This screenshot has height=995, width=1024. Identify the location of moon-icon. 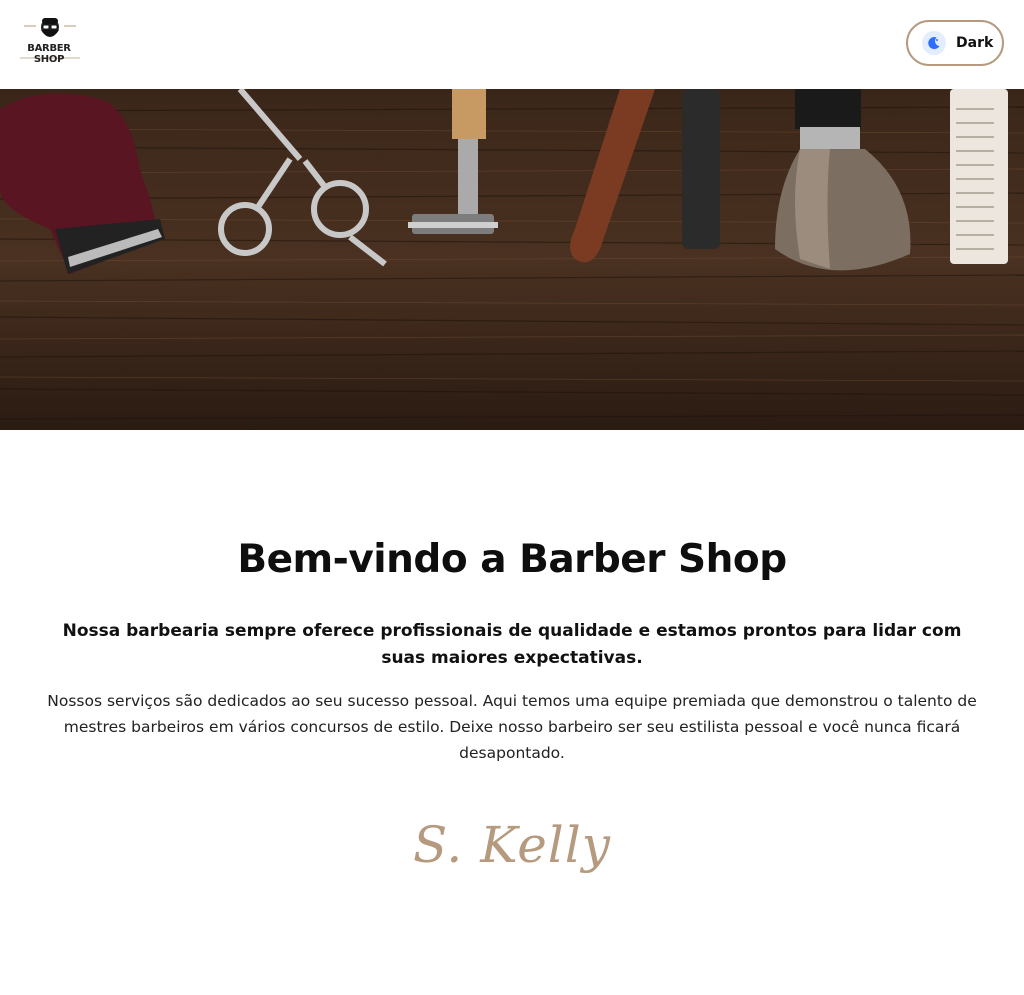
(934, 43).